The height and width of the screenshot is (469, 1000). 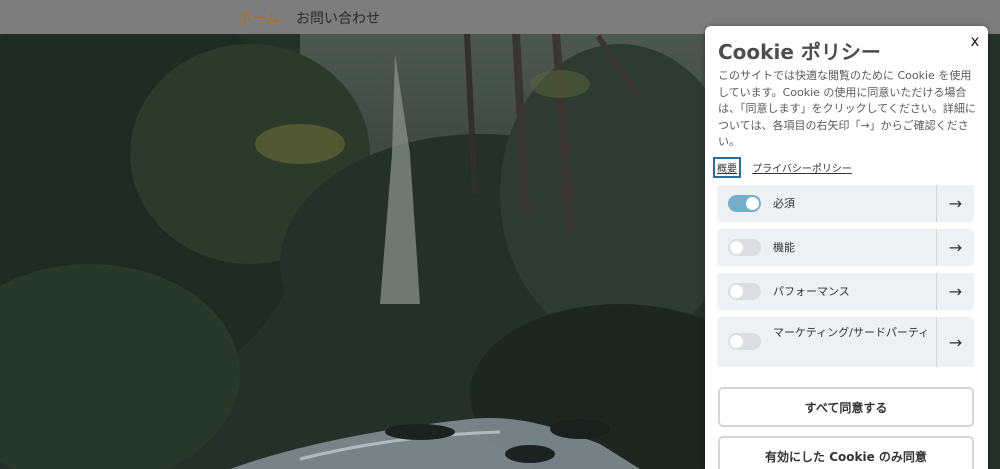 I want to click on close-button: x, so click(x=975, y=41).